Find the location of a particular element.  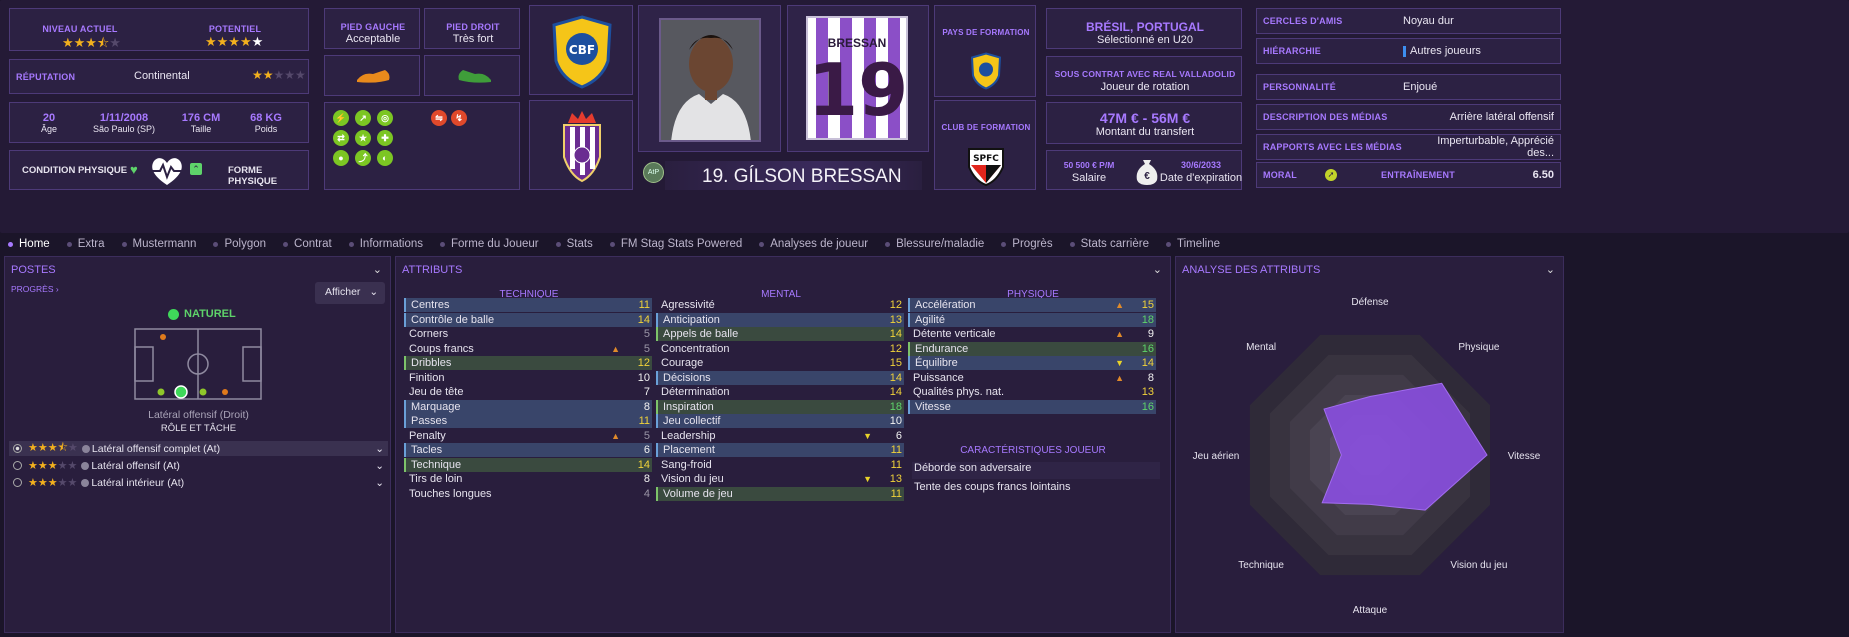

attribute-name: Tirs de loin is located at coordinates (436, 479).